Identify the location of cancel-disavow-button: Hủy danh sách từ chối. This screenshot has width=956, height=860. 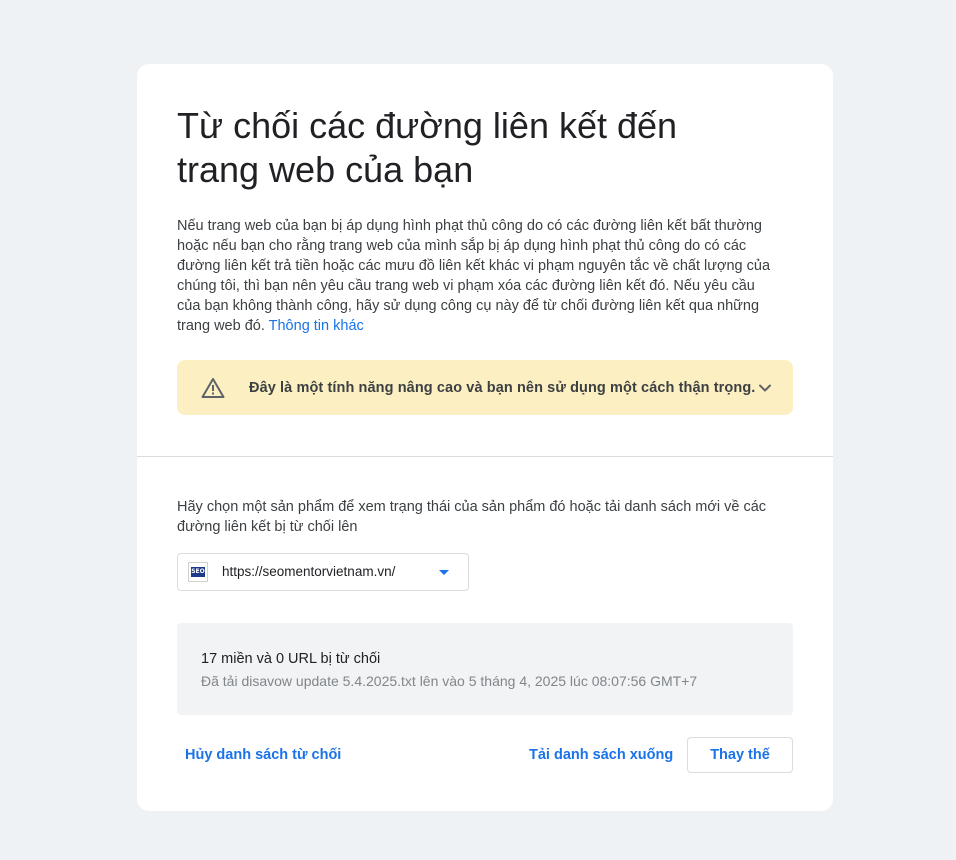
(263, 755).